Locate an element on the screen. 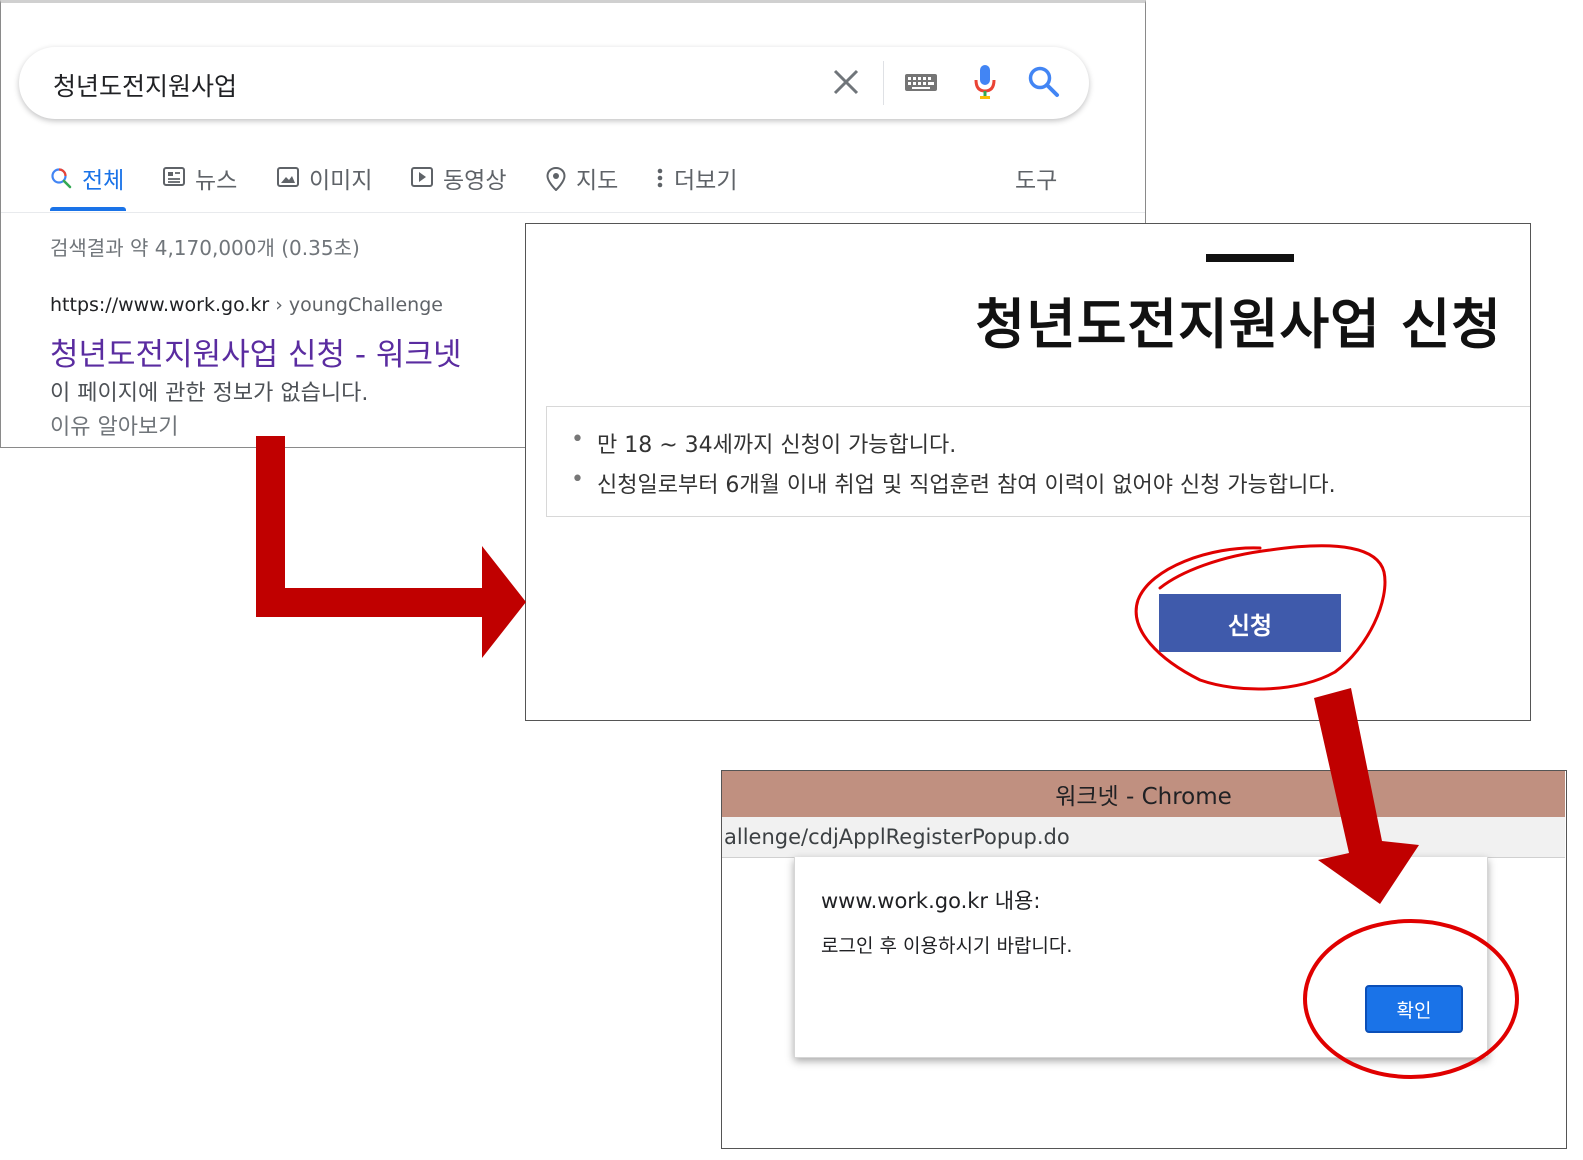 This screenshot has height=1160, width=1583. result-stats: 검색결과 약 4,170,000개 (0.35초) is located at coordinates (205, 248).